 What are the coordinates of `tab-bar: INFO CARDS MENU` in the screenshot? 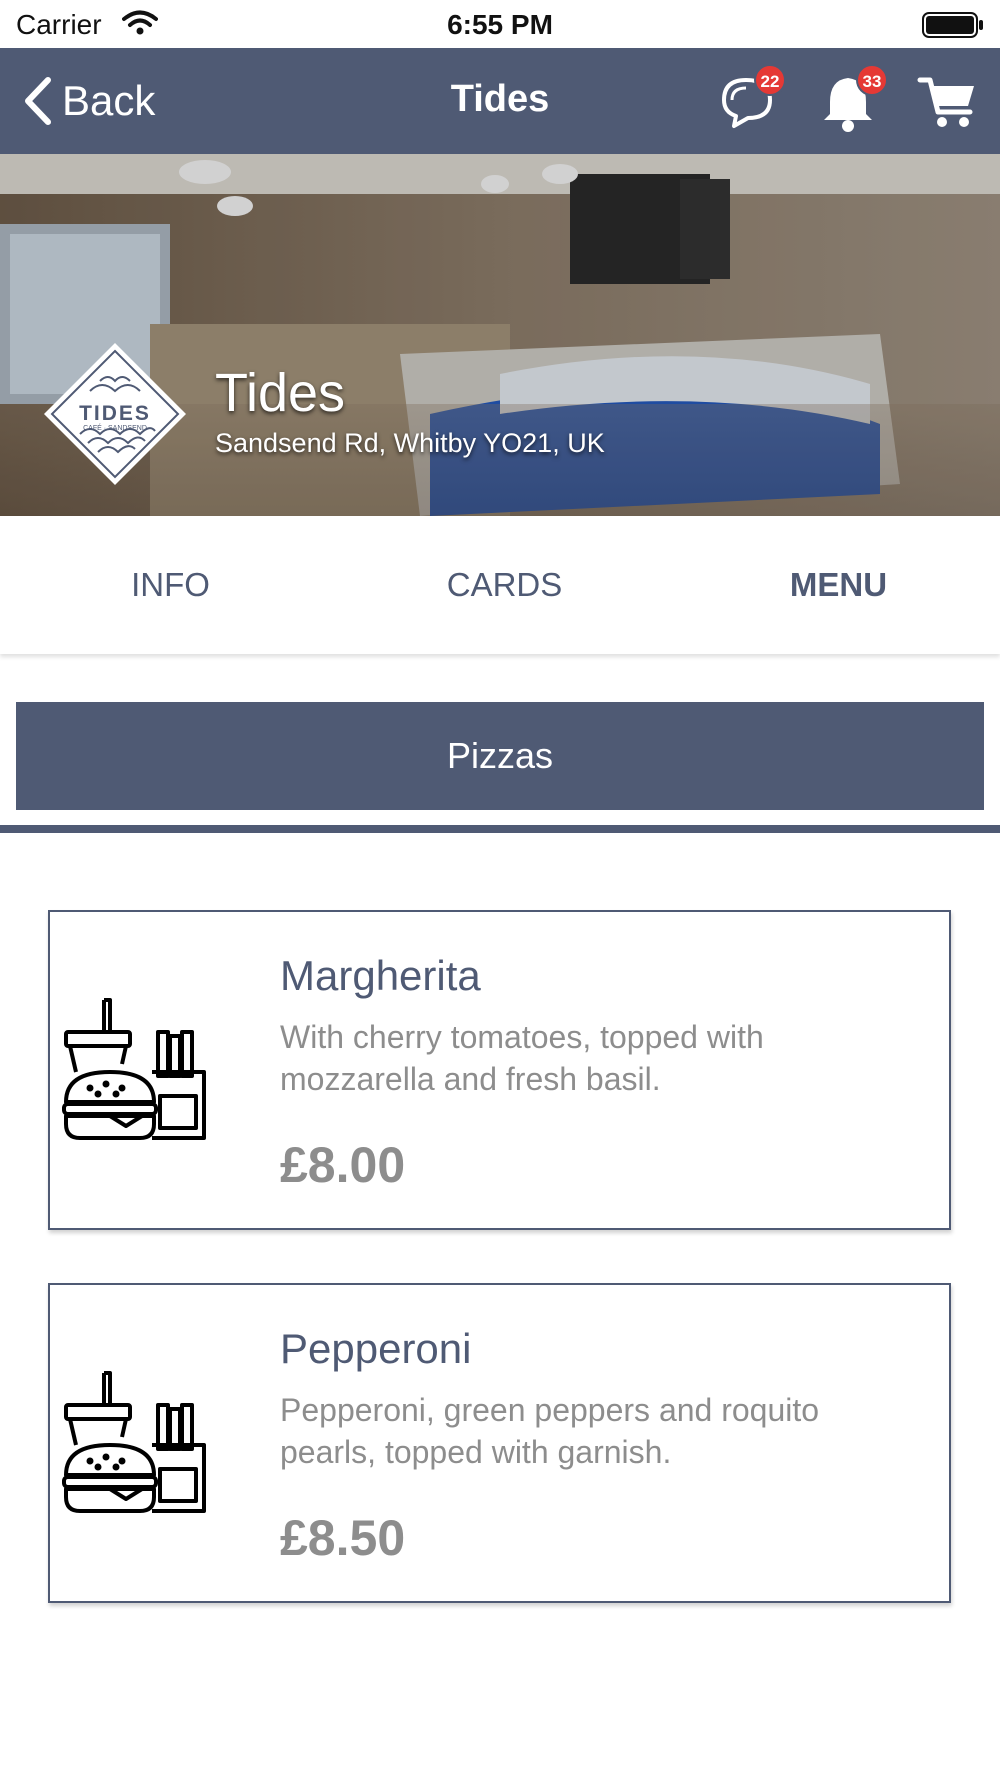 It's located at (500, 585).